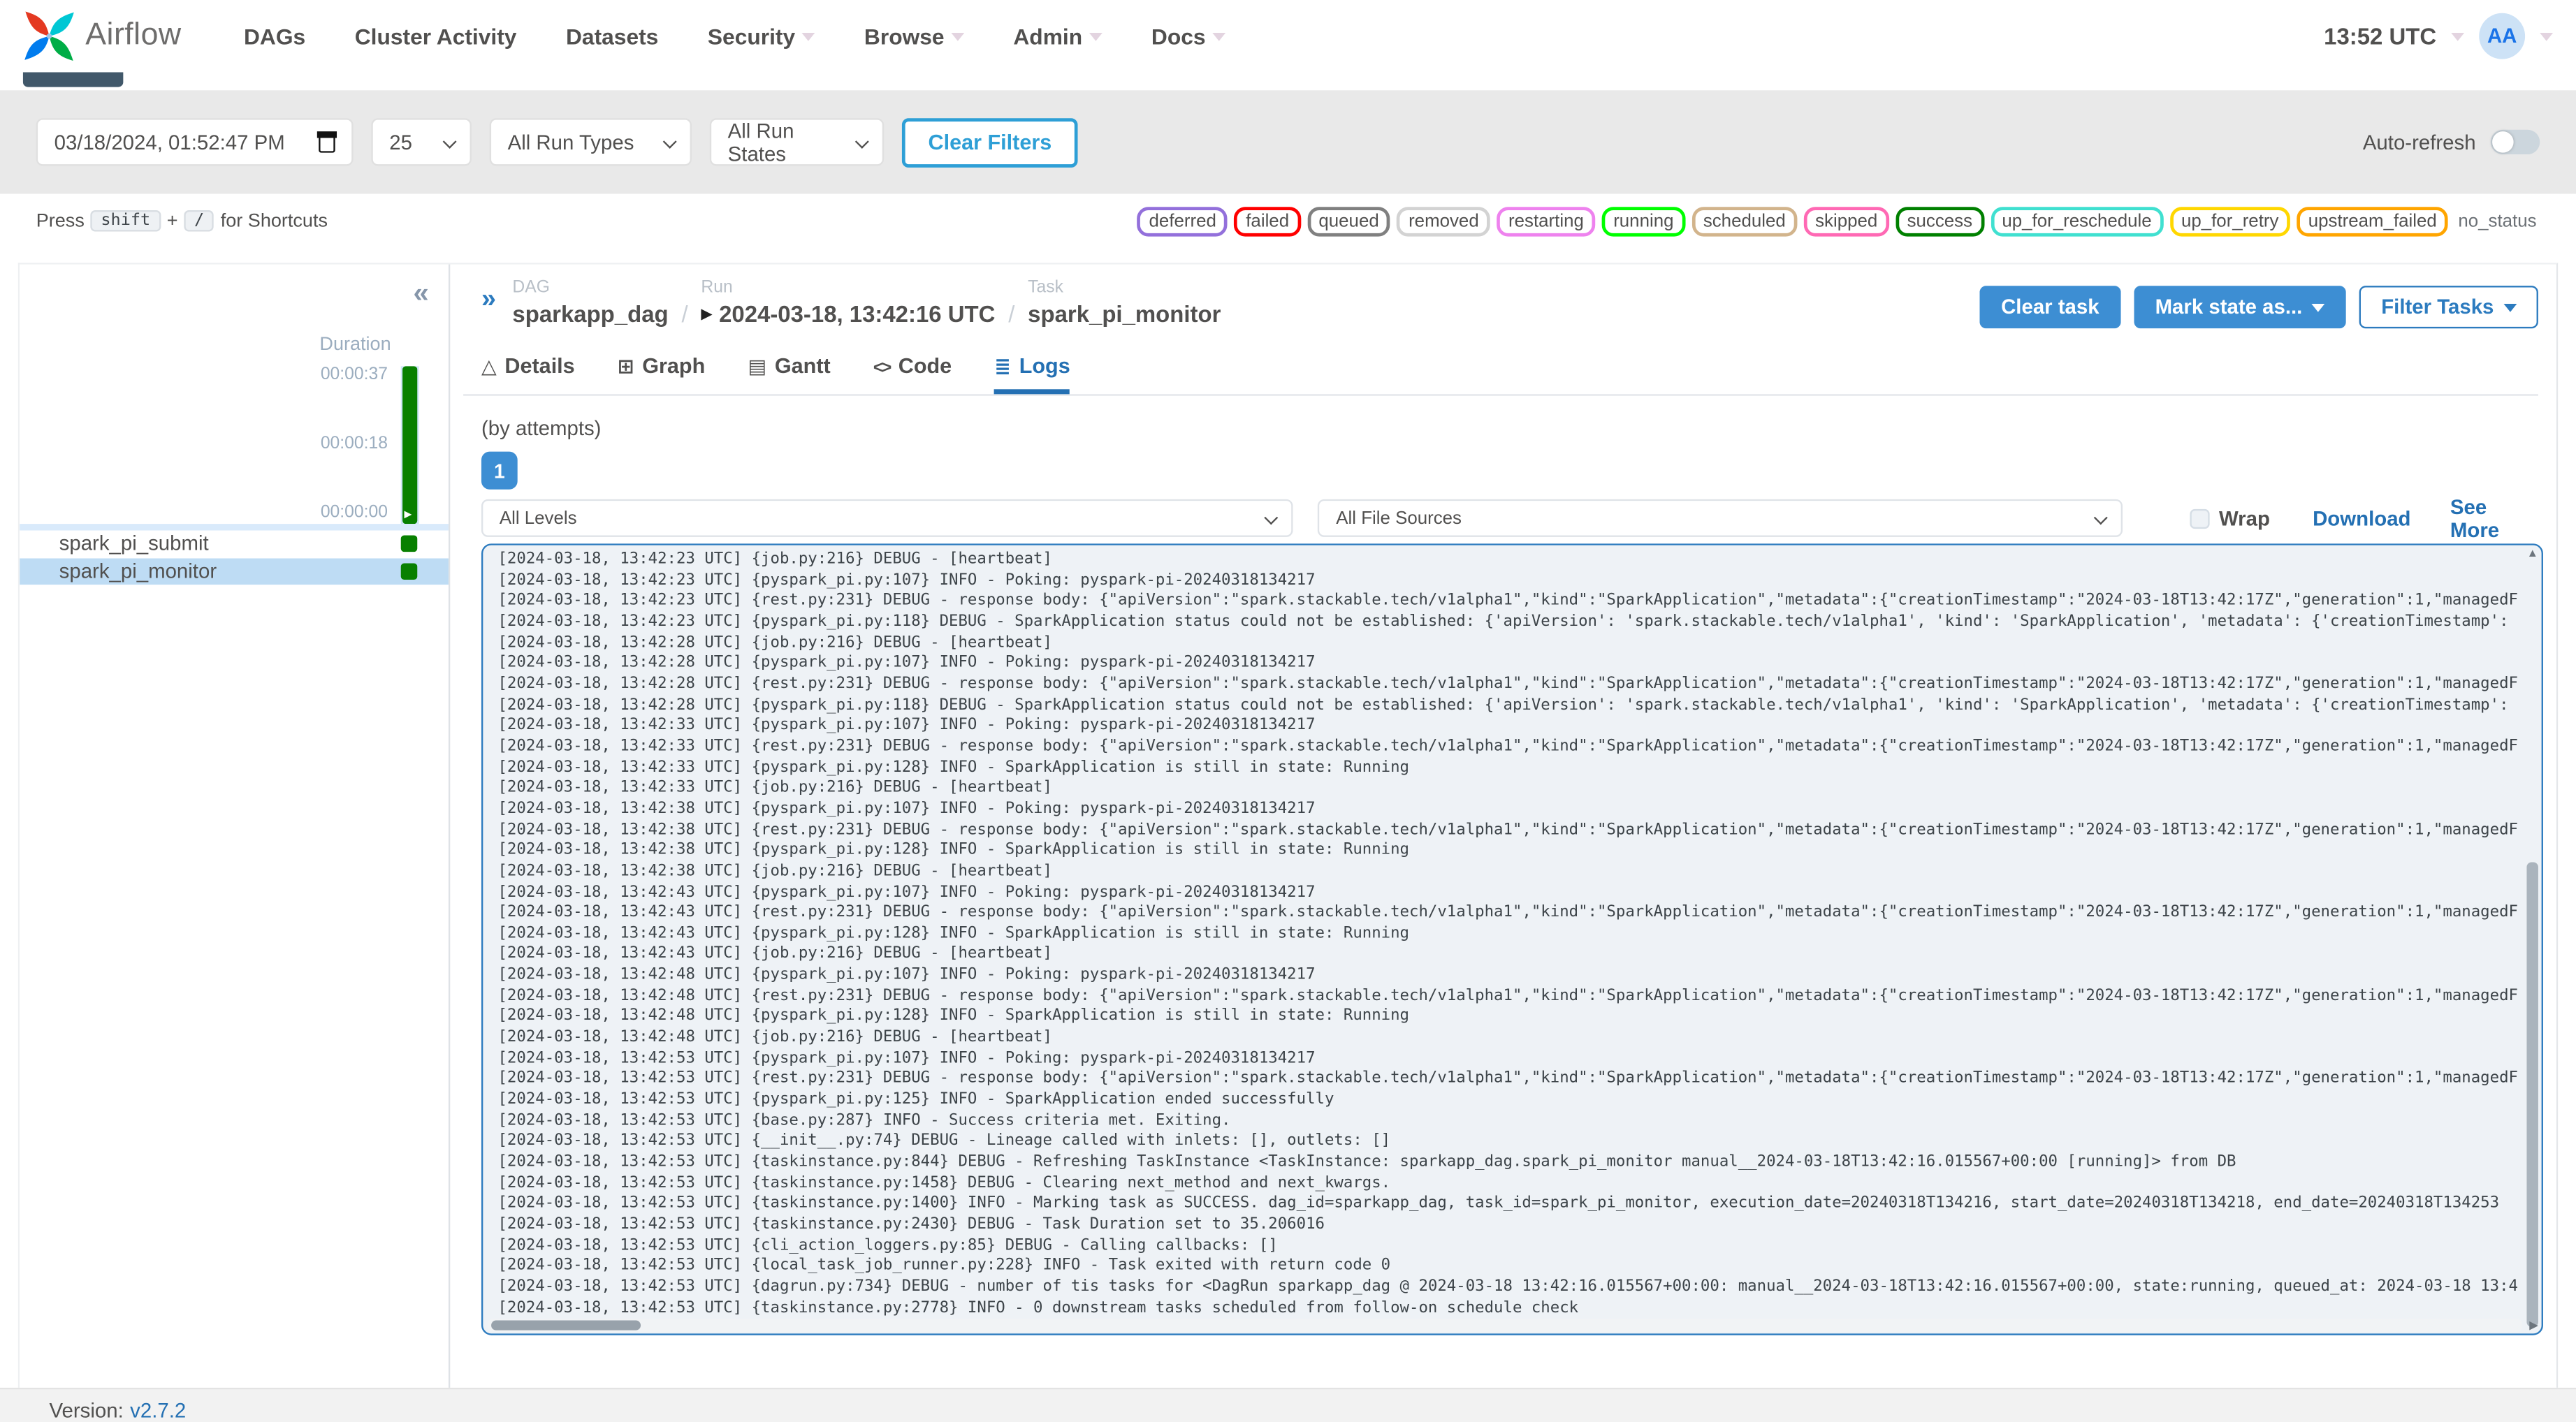 The width and height of the screenshot is (2576, 1422). What do you see at coordinates (1745, 222) in the screenshot?
I see `state-legend-badge: scheduled` at bounding box center [1745, 222].